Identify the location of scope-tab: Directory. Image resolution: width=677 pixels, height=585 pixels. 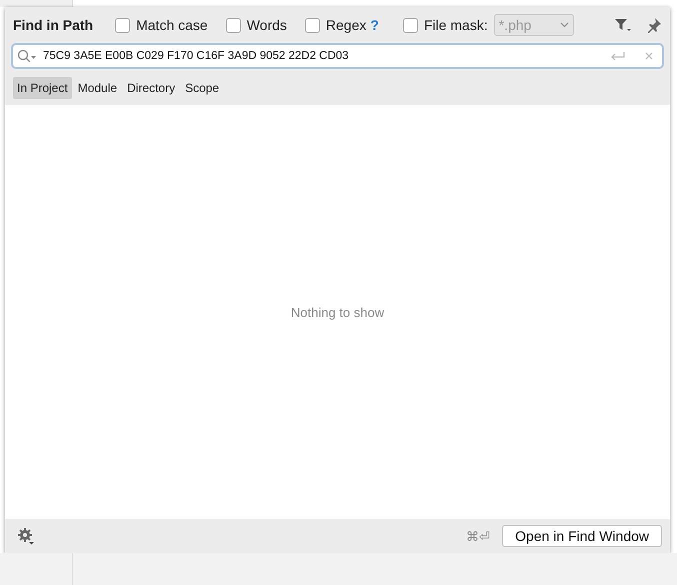
(151, 88).